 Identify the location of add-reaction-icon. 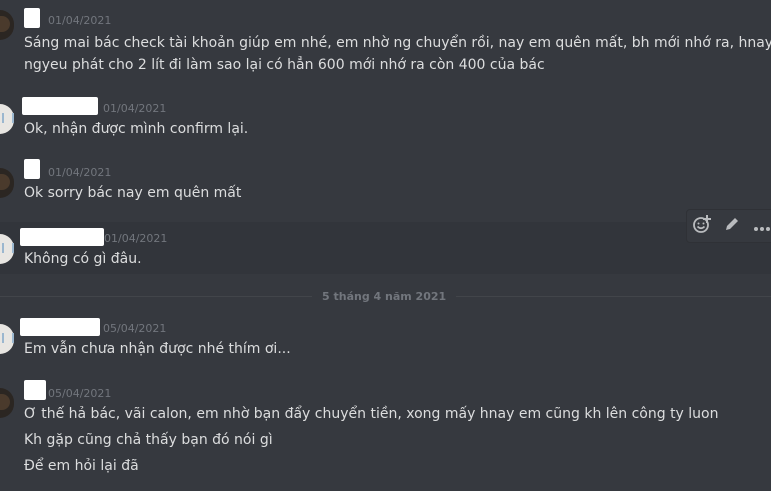
(702, 226).